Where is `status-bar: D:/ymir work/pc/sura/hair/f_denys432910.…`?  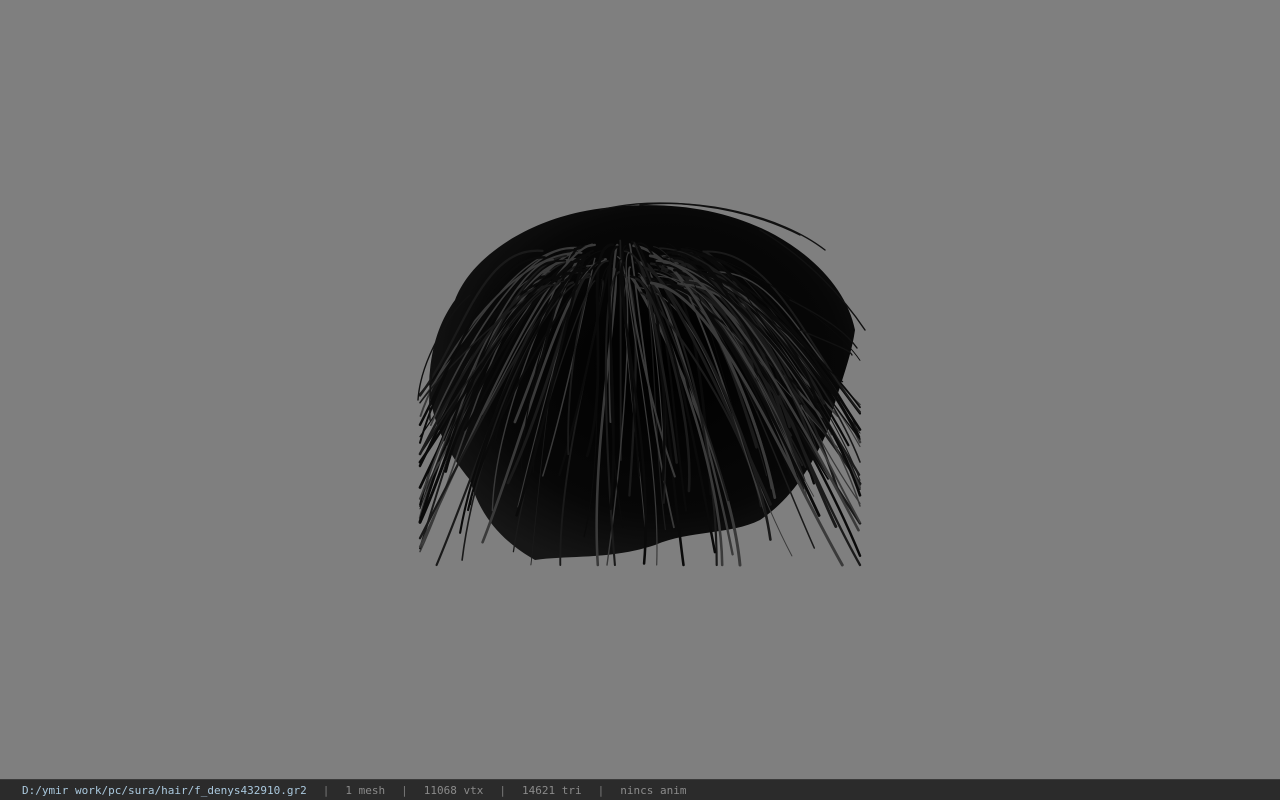
status-bar: D:/ymir work/pc/sura/hair/f_denys432910.… is located at coordinates (640, 789).